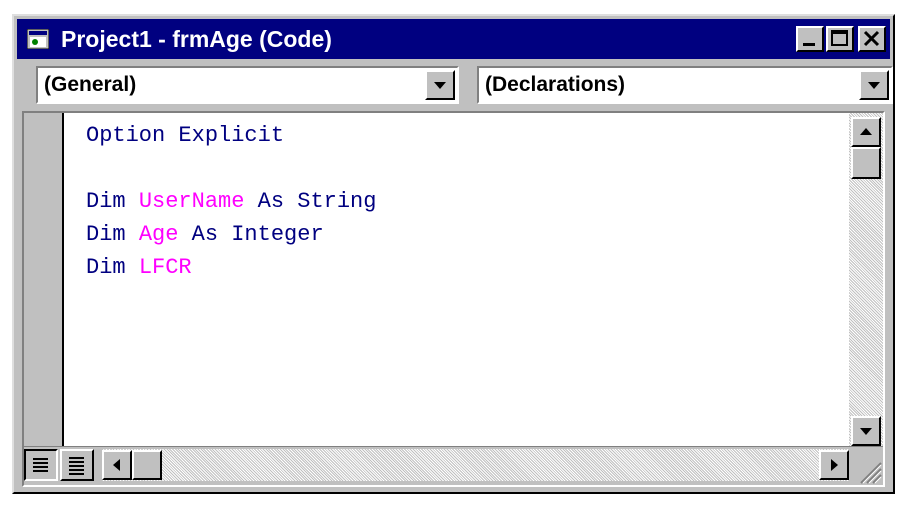  I want to click on procedure-view-icon, so click(40, 465).